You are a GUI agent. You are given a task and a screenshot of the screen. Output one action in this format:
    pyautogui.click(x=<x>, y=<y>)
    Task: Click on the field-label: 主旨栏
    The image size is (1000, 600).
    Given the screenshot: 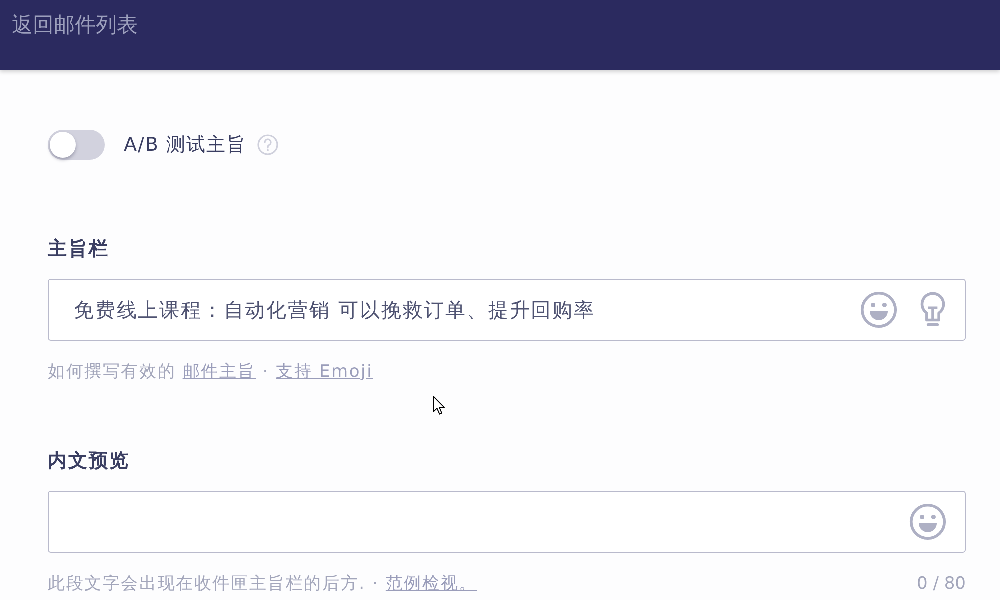 What is the action you would take?
    pyautogui.click(x=79, y=249)
    